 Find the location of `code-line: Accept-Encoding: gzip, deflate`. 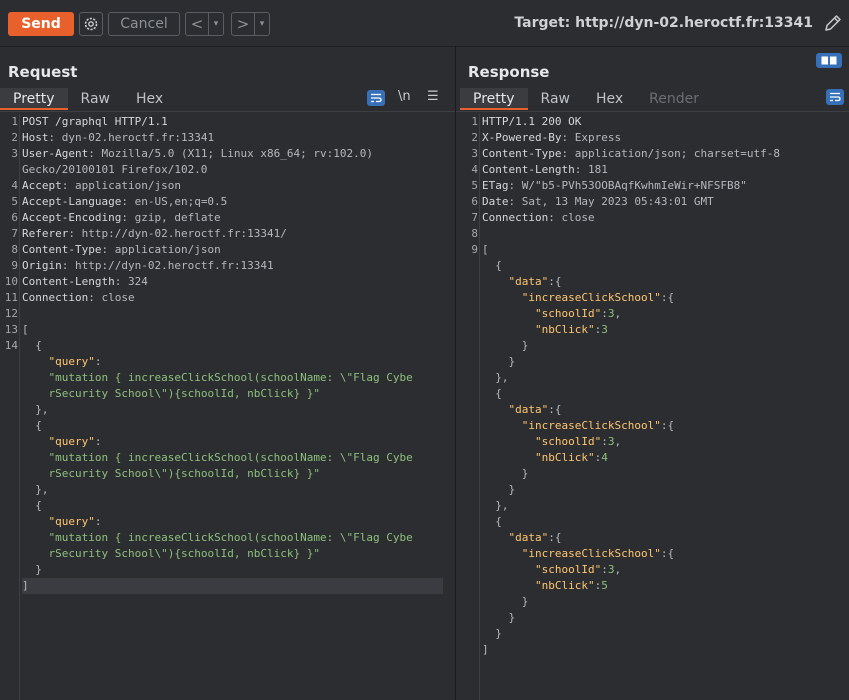

code-line: Accept-Encoding: gzip, deflate is located at coordinates (232, 218).